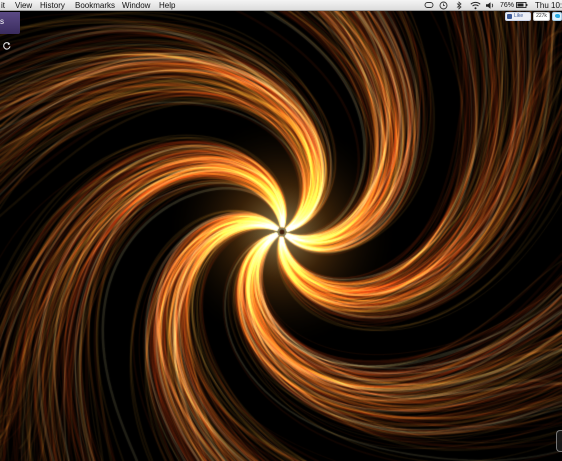 The image size is (562, 461). What do you see at coordinates (429, 5) in the screenshot?
I see `sync-icon` at bounding box center [429, 5].